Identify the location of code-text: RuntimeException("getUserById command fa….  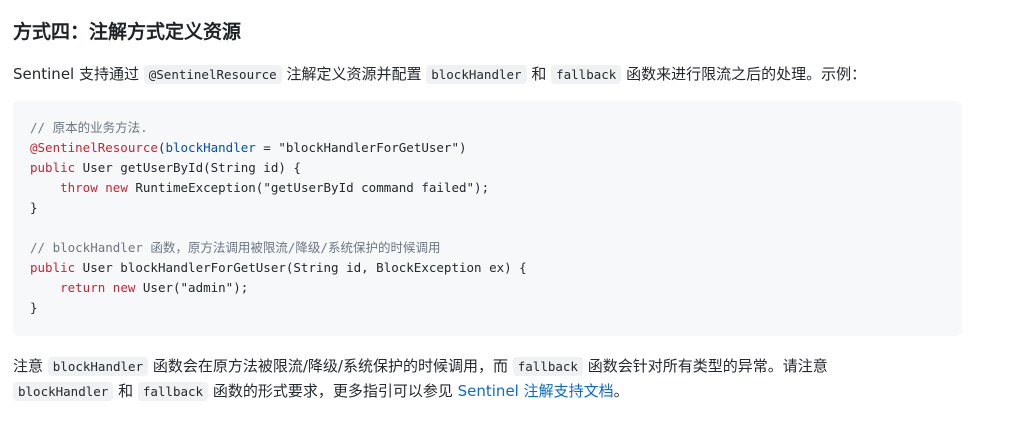
(308, 187).